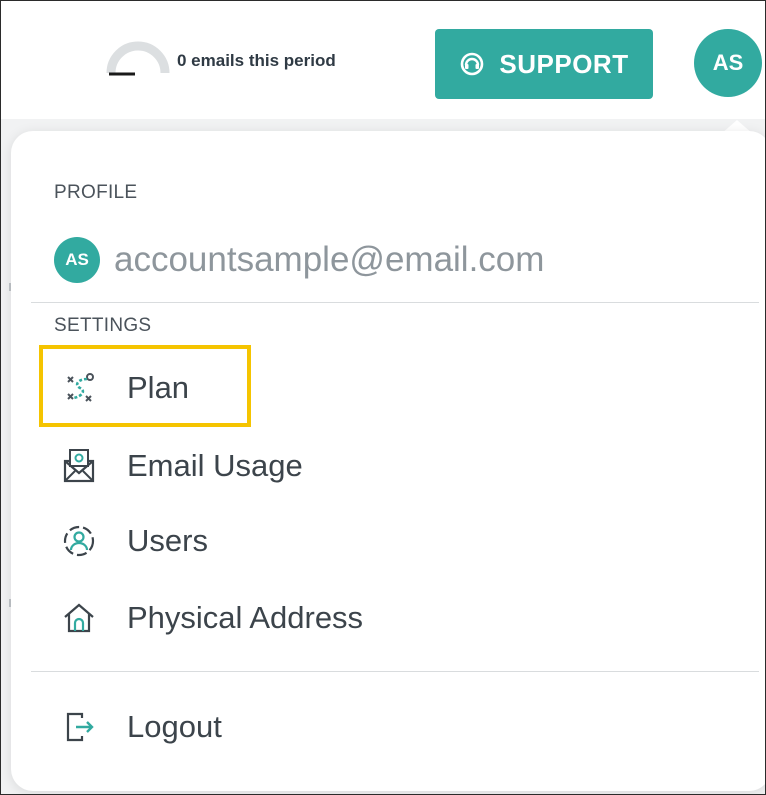 The height and width of the screenshot is (795, 766). I want to click on profile-row: AS accountsample@email.com, so click(299, 260).